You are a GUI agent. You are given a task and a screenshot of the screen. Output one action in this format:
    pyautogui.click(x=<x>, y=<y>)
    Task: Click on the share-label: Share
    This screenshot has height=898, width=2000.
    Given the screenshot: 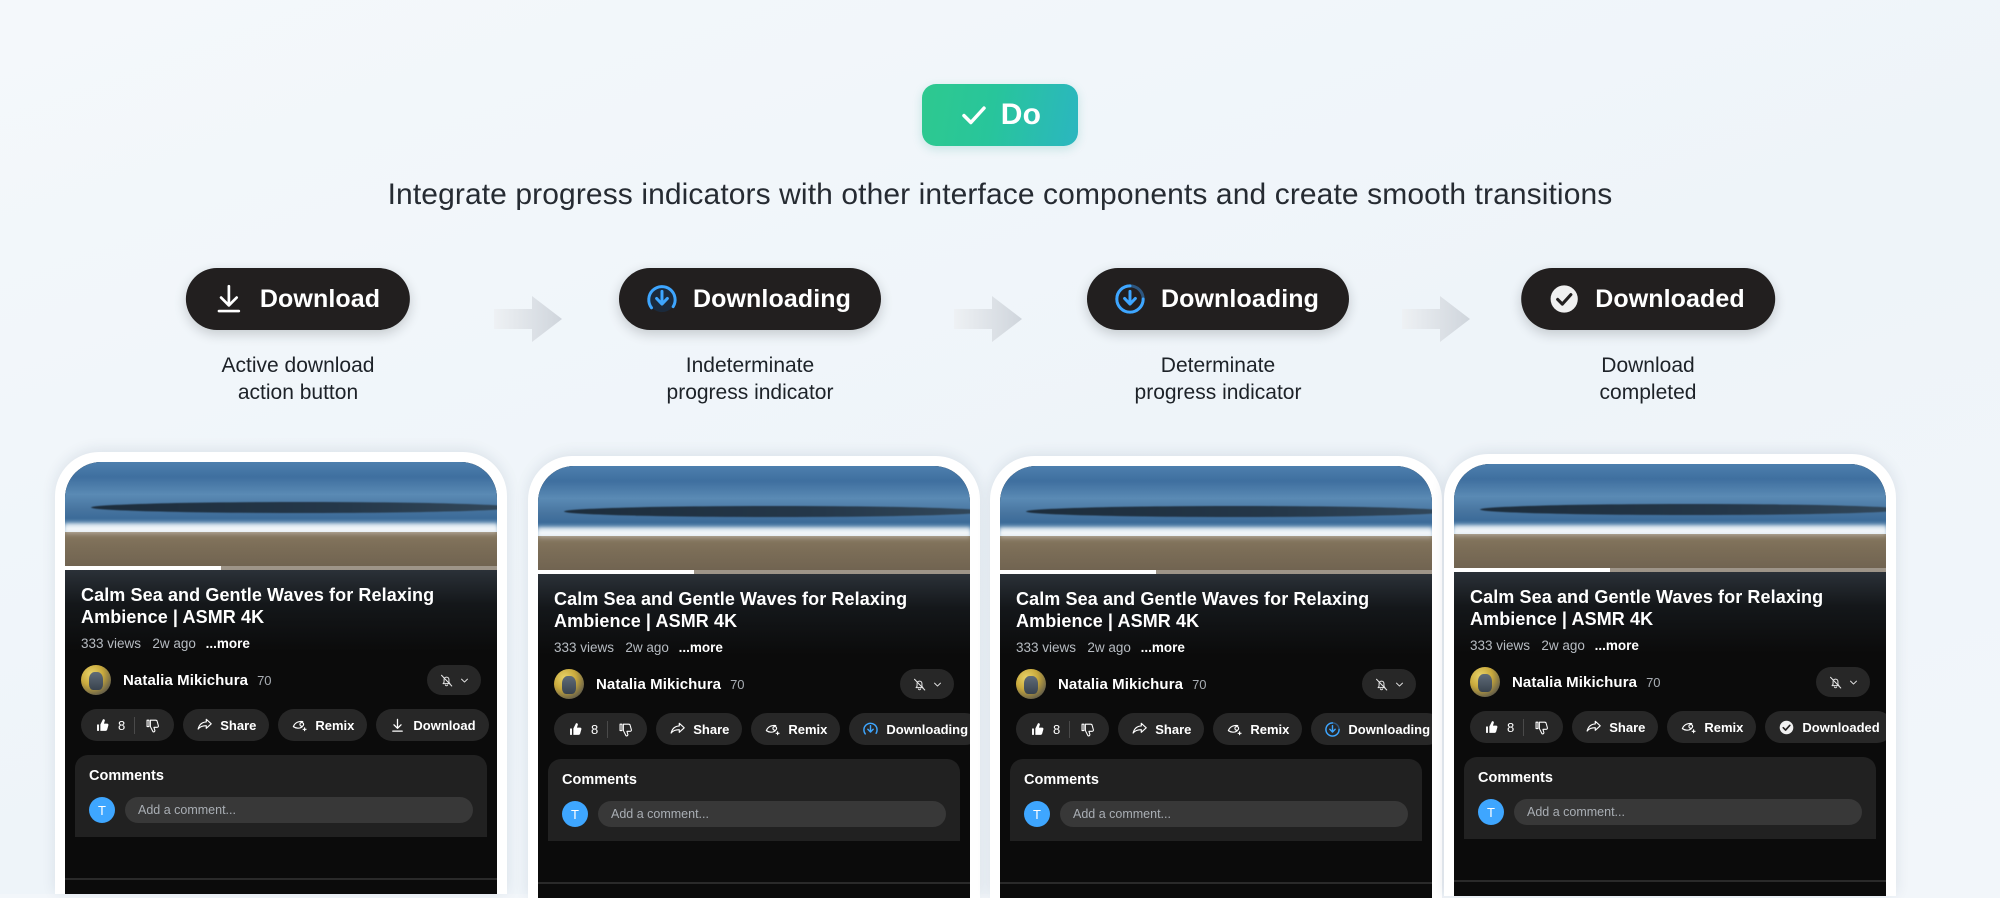 What is the action you would take?
    pyautogui.click(x=711, y=729)
    